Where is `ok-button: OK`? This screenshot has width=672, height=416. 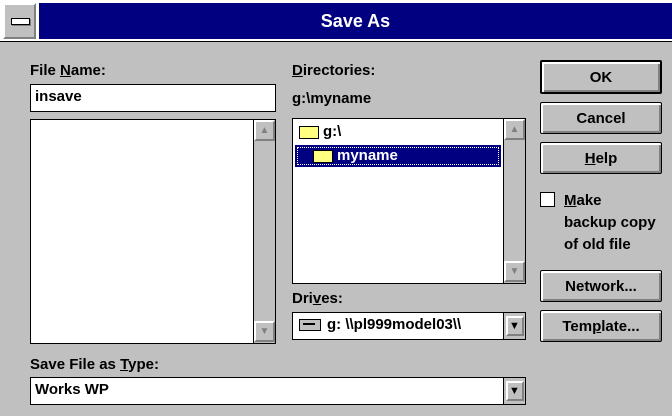 ok-button: OK is located at coordinates (601, 77).